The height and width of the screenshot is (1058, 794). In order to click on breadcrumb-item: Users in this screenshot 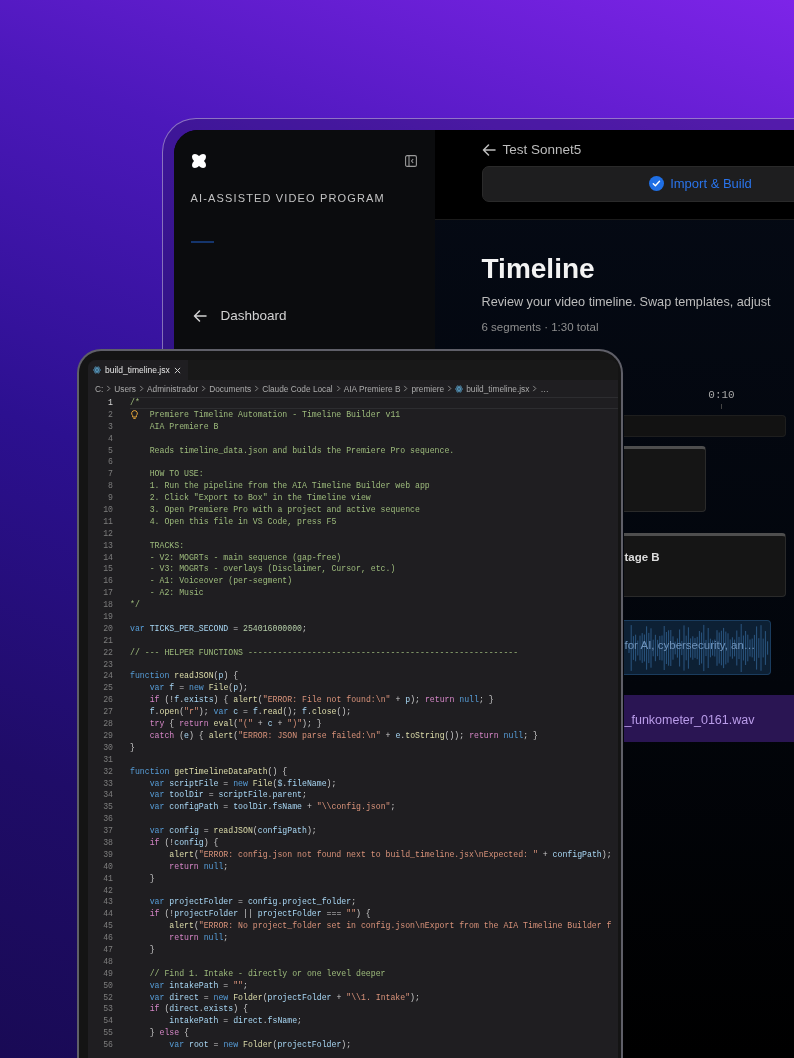, I will do `click(125, 388)`.